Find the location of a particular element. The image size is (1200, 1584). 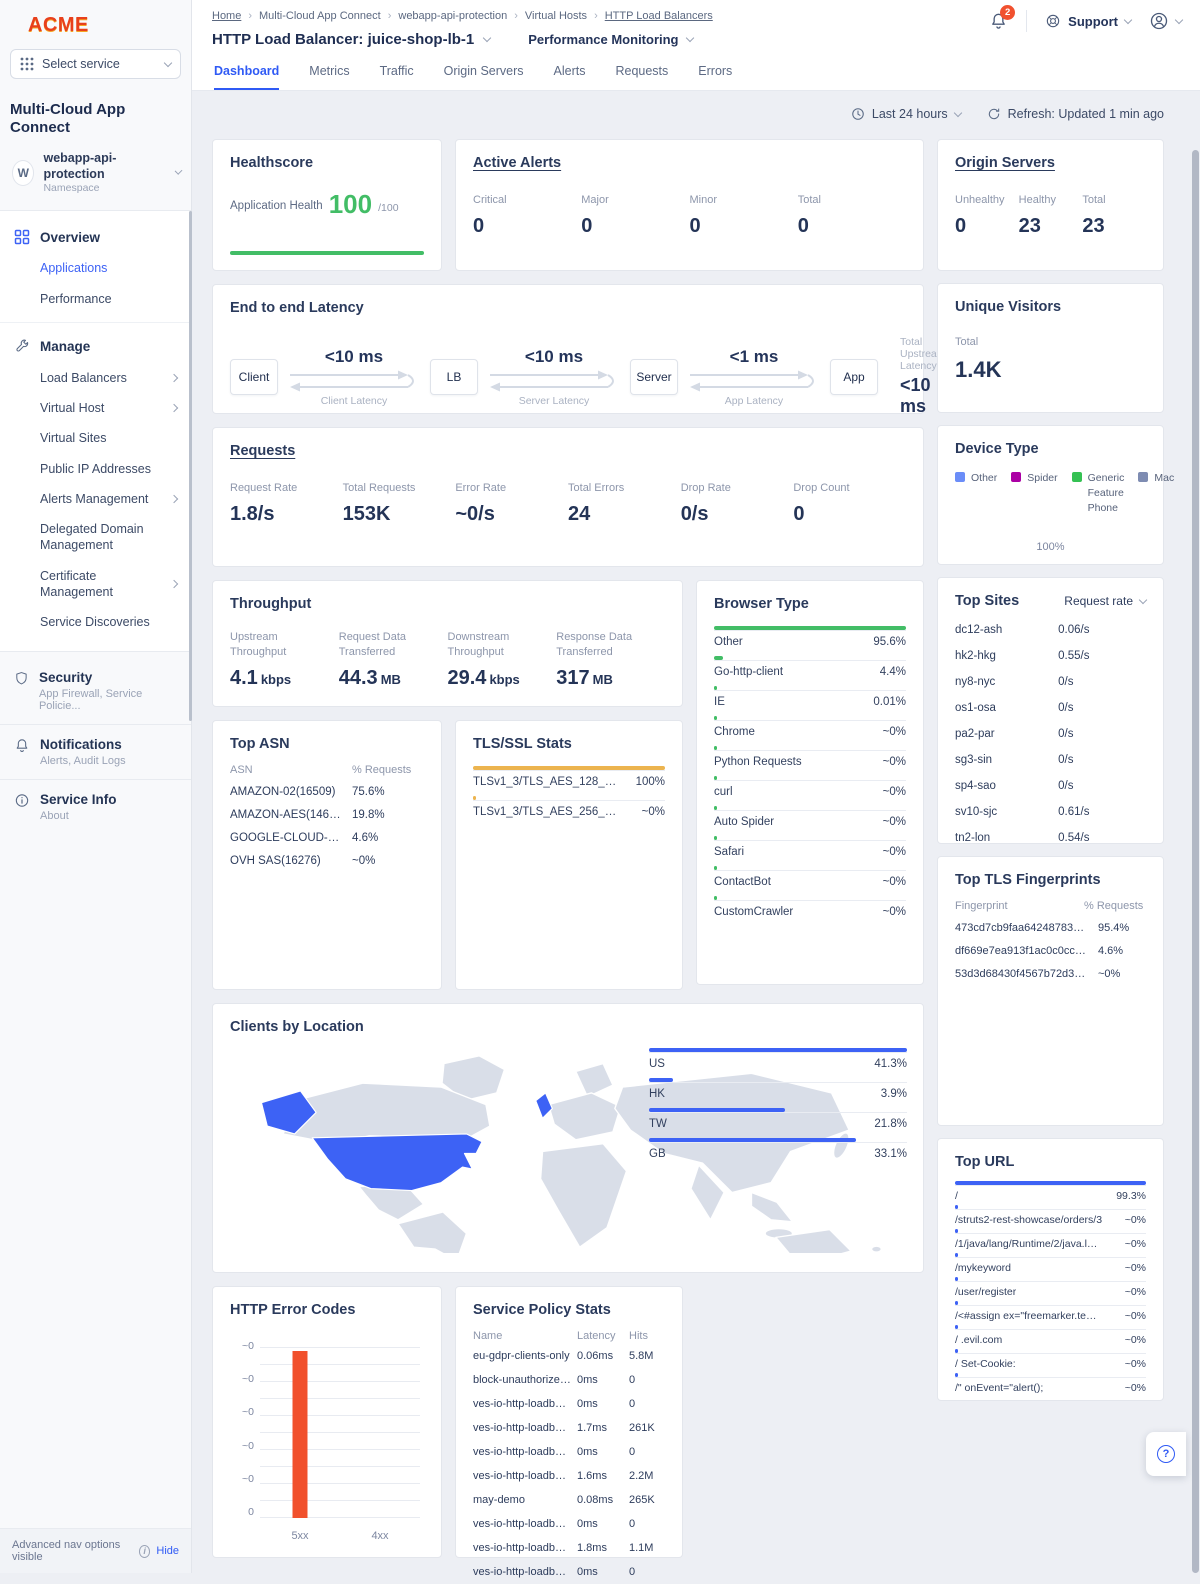

browser-bar is located at coordinates (715, 748).